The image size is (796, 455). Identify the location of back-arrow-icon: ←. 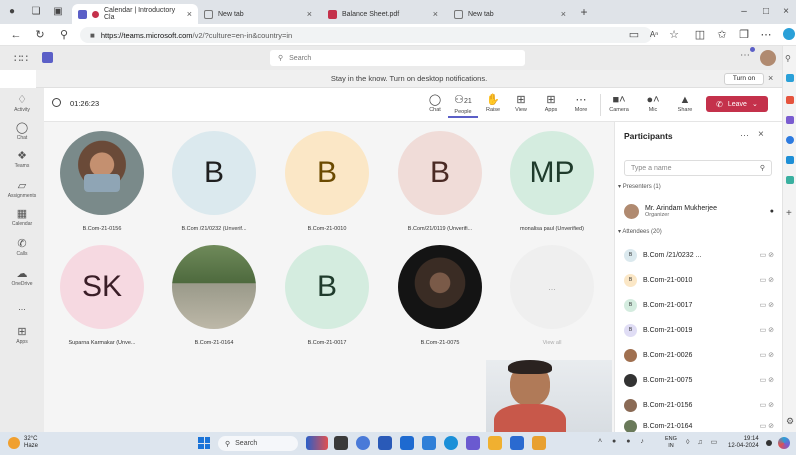
(16, 35).